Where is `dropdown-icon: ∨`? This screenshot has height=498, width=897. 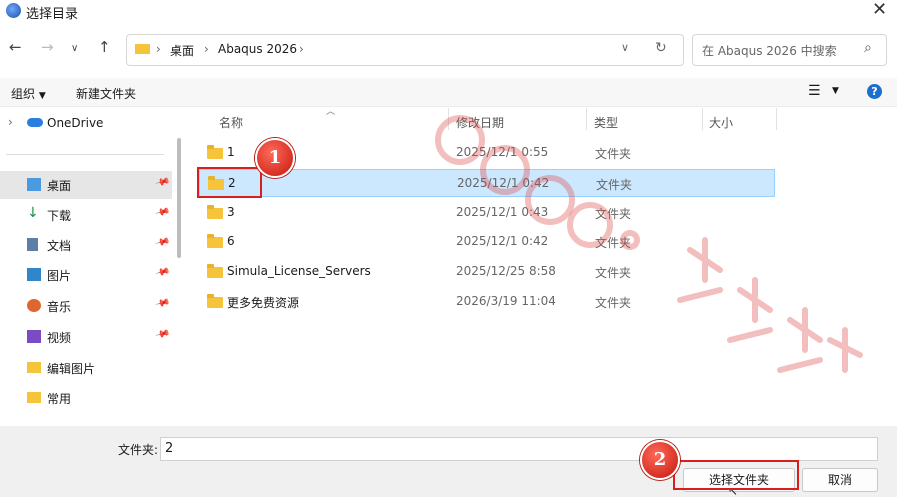
dropdown-icon: ∨ is located at coordinates (625, 47).